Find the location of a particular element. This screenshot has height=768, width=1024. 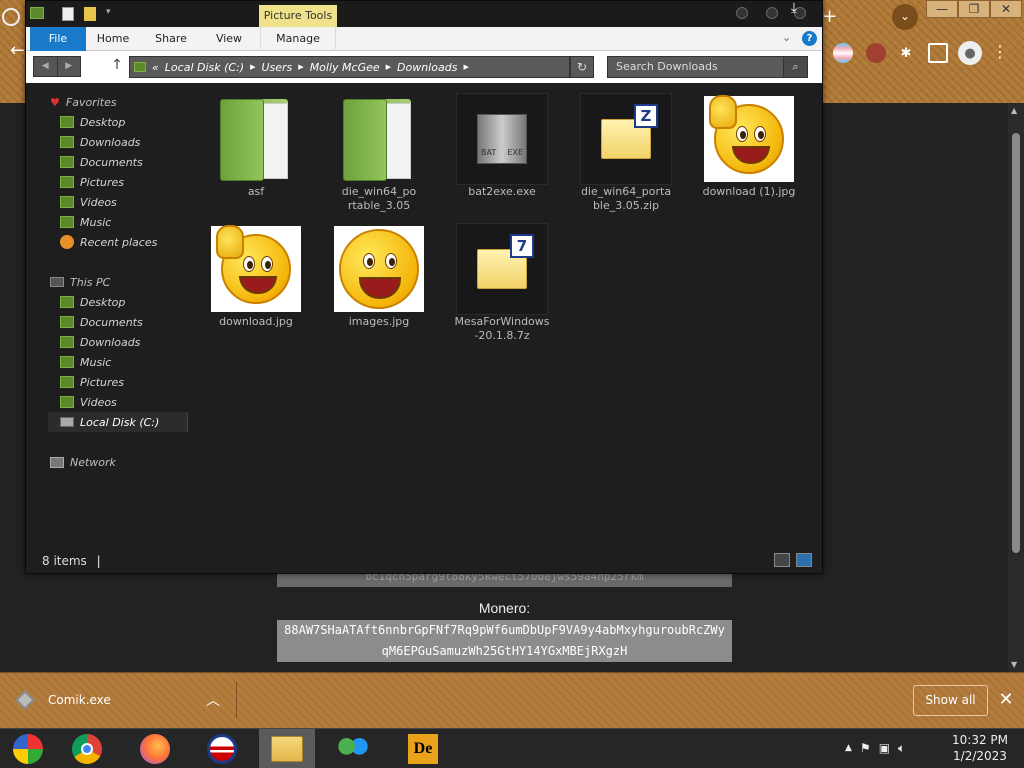

taskbar-app-obama is located at coordinates (222, 748).